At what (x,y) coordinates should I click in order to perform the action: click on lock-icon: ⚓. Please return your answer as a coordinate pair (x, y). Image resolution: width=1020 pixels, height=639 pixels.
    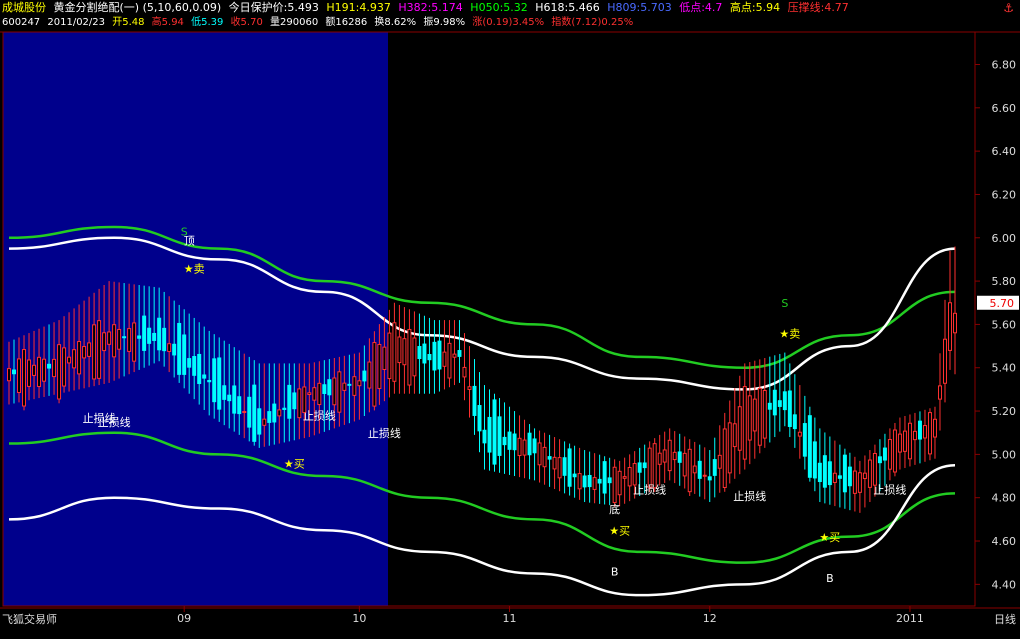
    Looking at the image, I should click on (1008, 8).